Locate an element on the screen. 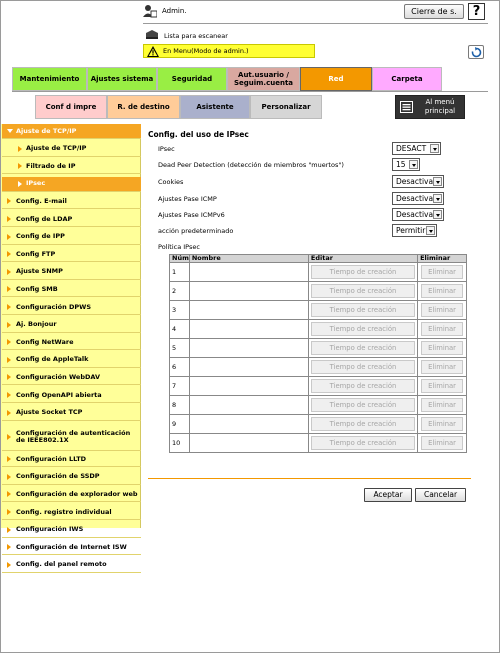 The image size is (500, 653). default-action-select: Permitir is located at coordinates (414, 230).